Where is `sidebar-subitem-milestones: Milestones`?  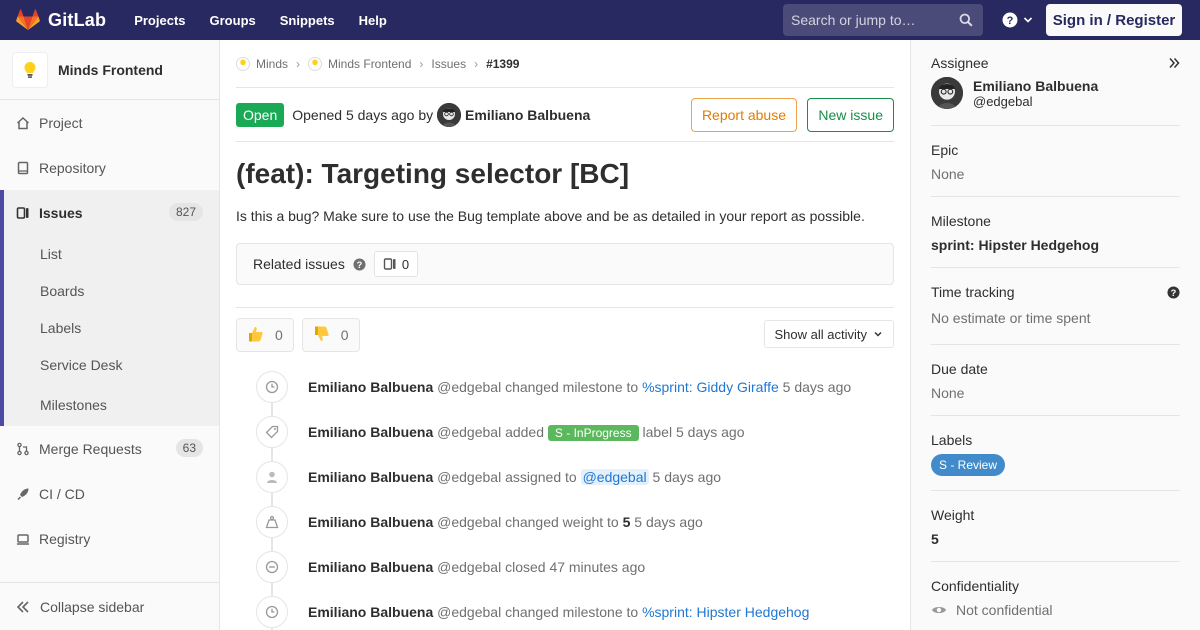 sidebar-subitem-milestones: Milestones is located at coordinates (111, 404).